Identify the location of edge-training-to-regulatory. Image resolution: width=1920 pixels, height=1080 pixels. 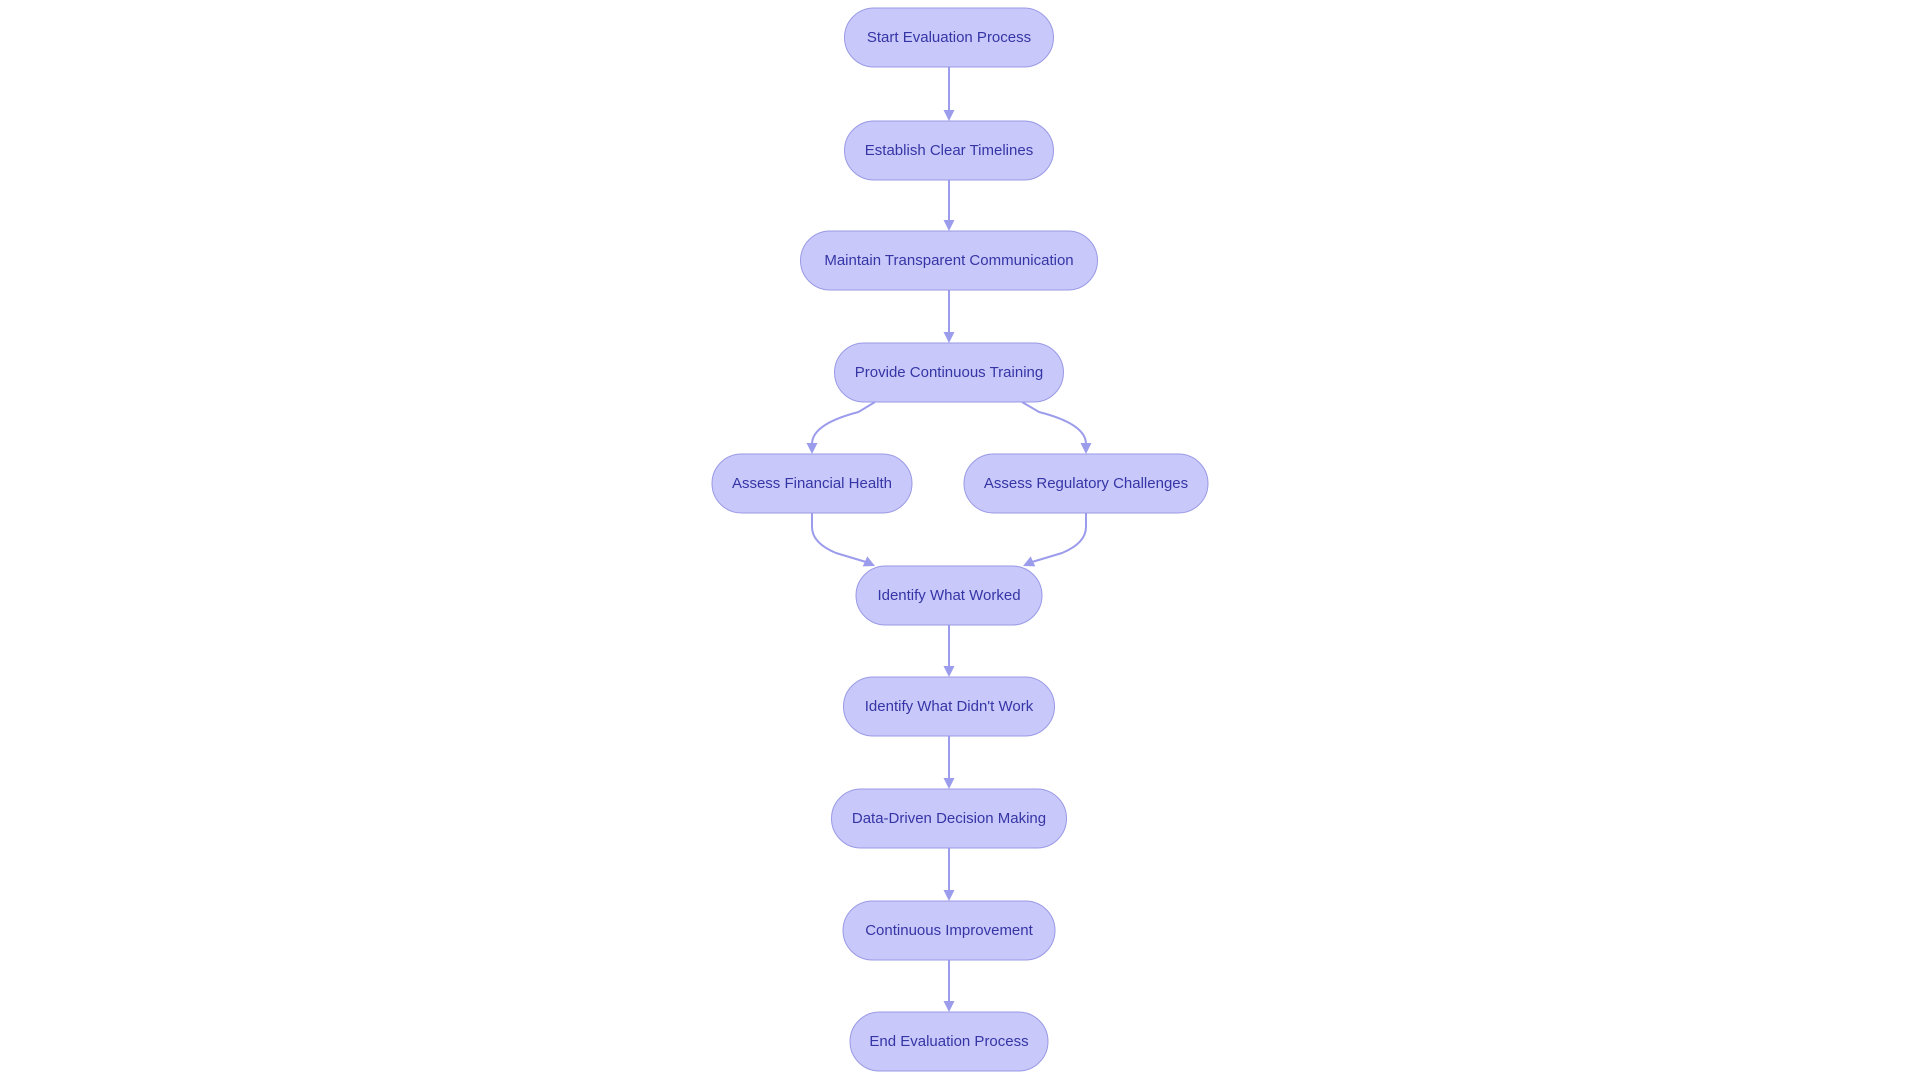
(1056, 427).